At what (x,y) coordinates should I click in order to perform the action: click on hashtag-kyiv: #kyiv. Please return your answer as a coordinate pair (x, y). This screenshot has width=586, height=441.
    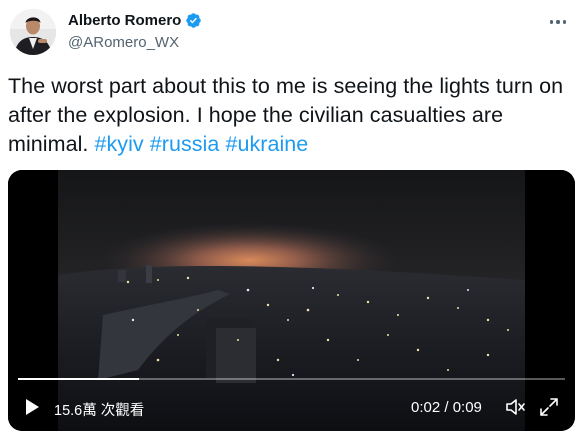
    Looking at the image, I should click on (118, 144).